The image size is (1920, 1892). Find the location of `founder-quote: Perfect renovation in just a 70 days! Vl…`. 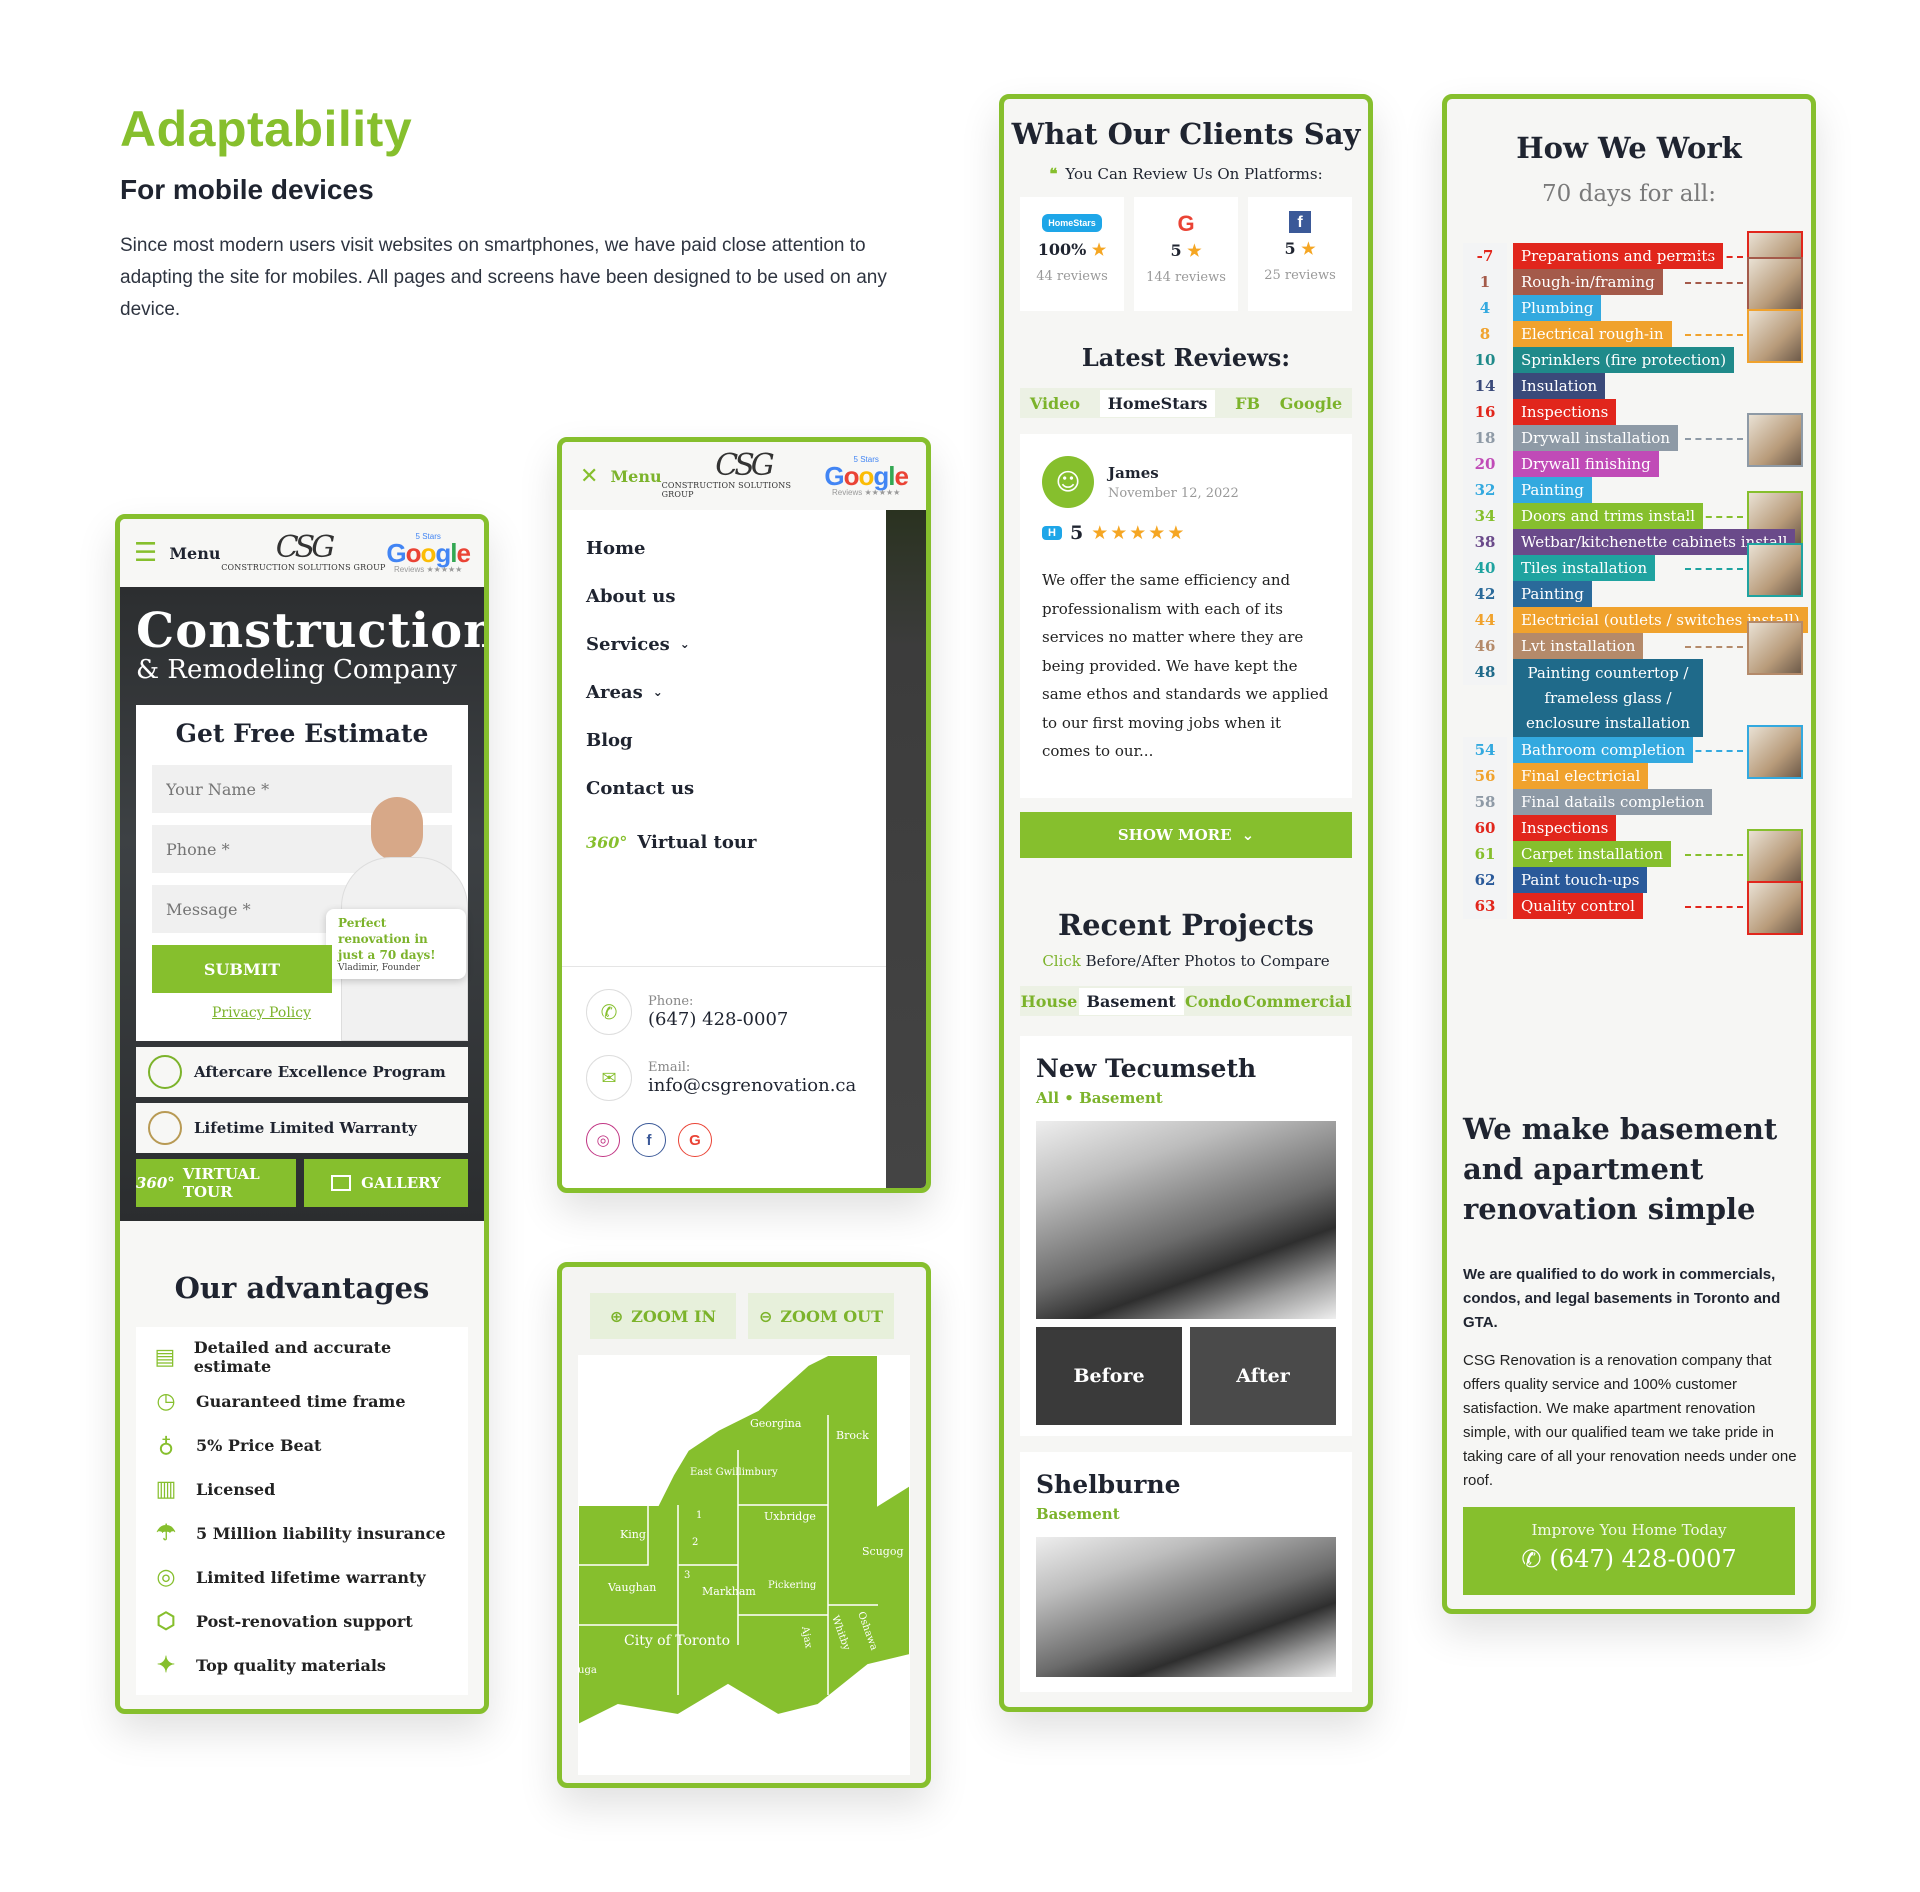

founder-quote: Perfect renovation in just a 70 days! Vl… is located at coordinates (396, 944).